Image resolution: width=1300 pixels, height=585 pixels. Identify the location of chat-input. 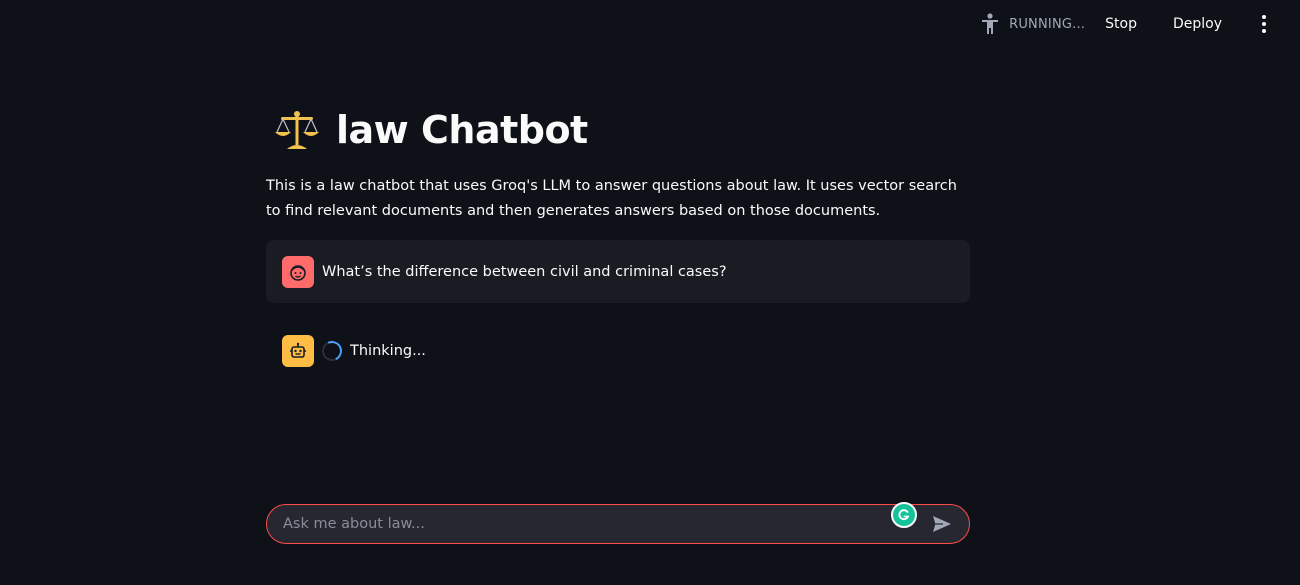
(606, 524).